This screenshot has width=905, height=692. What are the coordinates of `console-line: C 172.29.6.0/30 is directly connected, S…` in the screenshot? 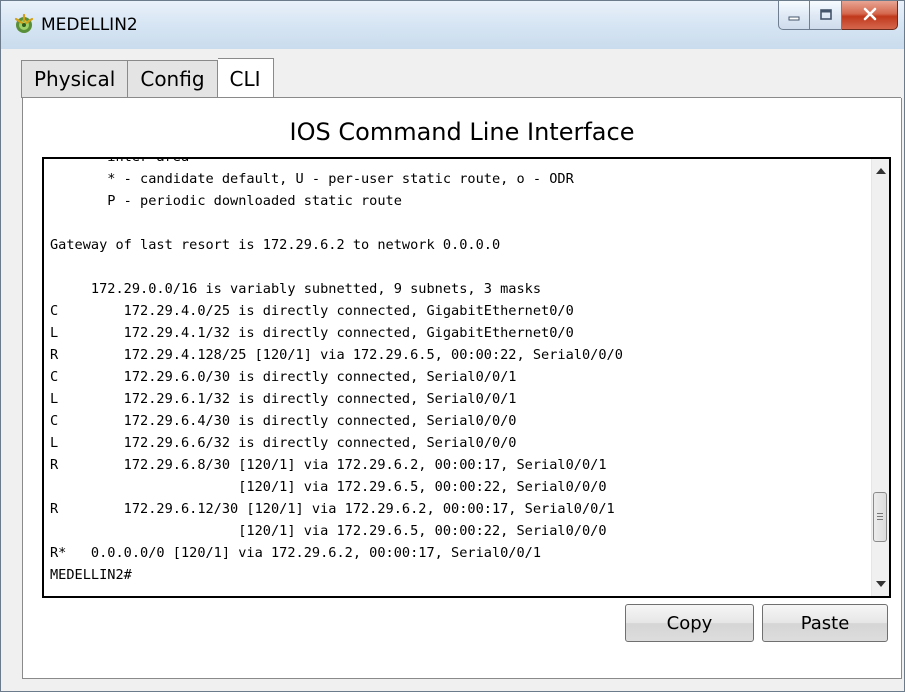 It's located at (283, 377).